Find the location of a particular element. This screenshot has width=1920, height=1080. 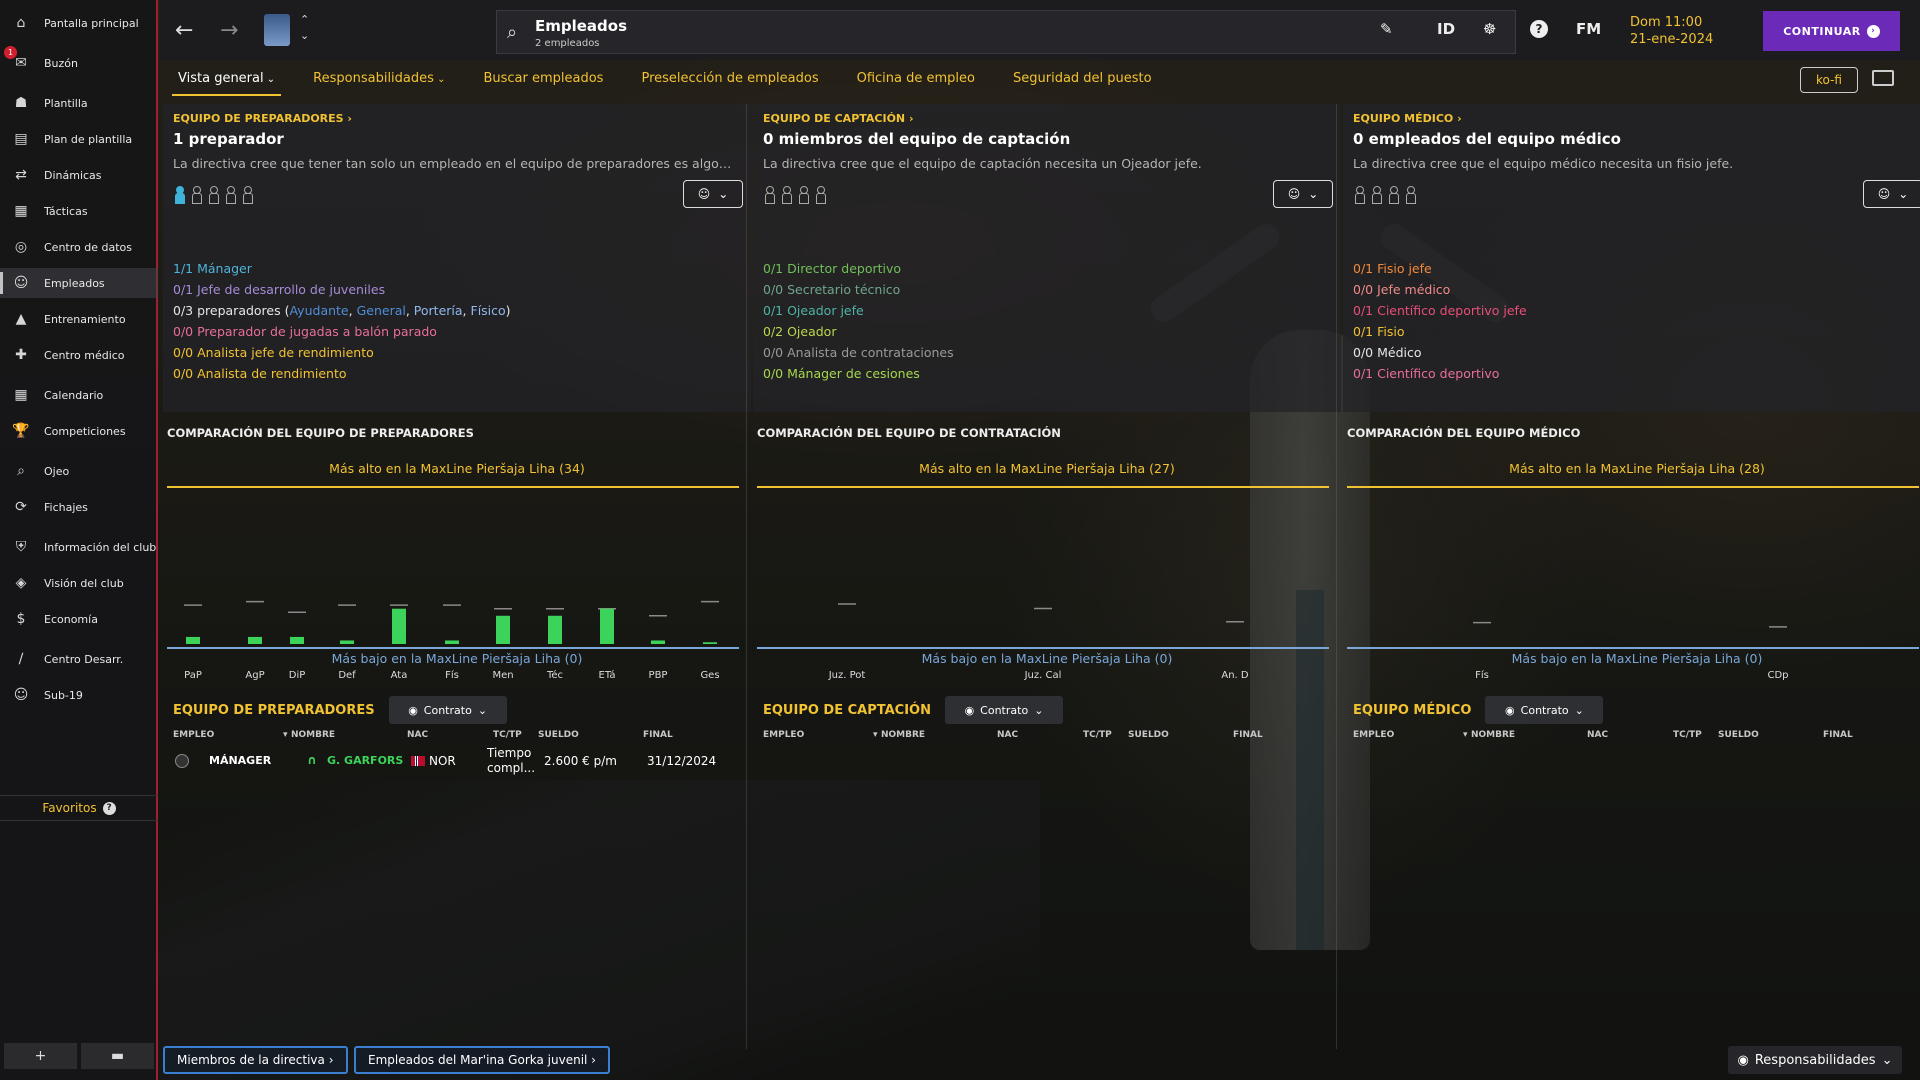

board-members-button: Miembros de la directiva › is located at coordinates (255, 1060).